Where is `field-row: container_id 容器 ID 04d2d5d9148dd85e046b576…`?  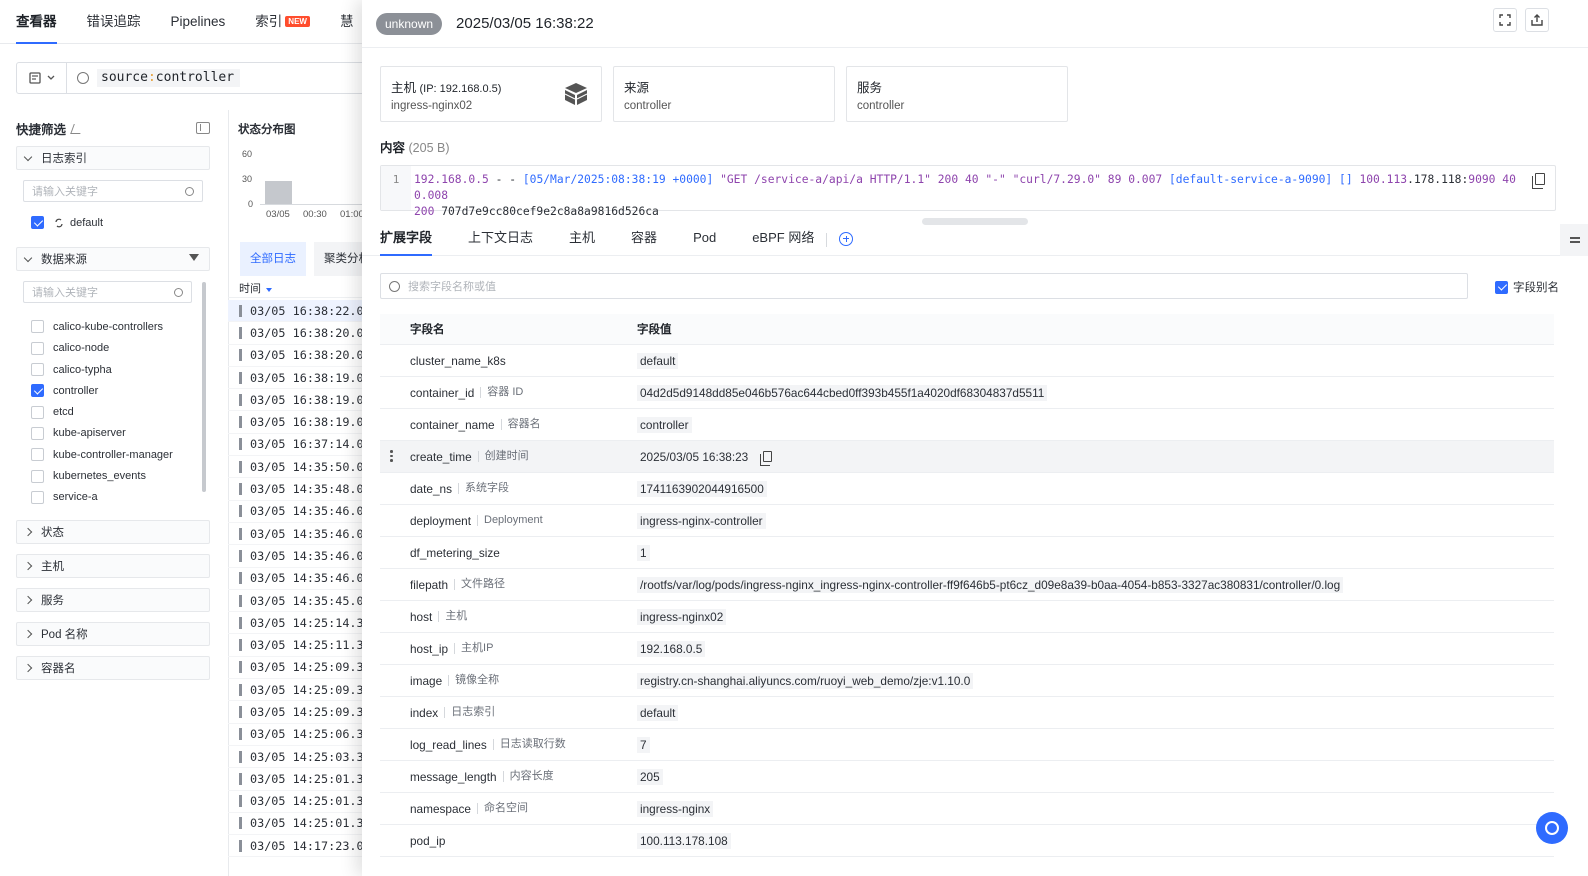 field-row: container_id 容器 ID 04d2d5d9148dd85e046b576… is located at coordinates (967, 393).